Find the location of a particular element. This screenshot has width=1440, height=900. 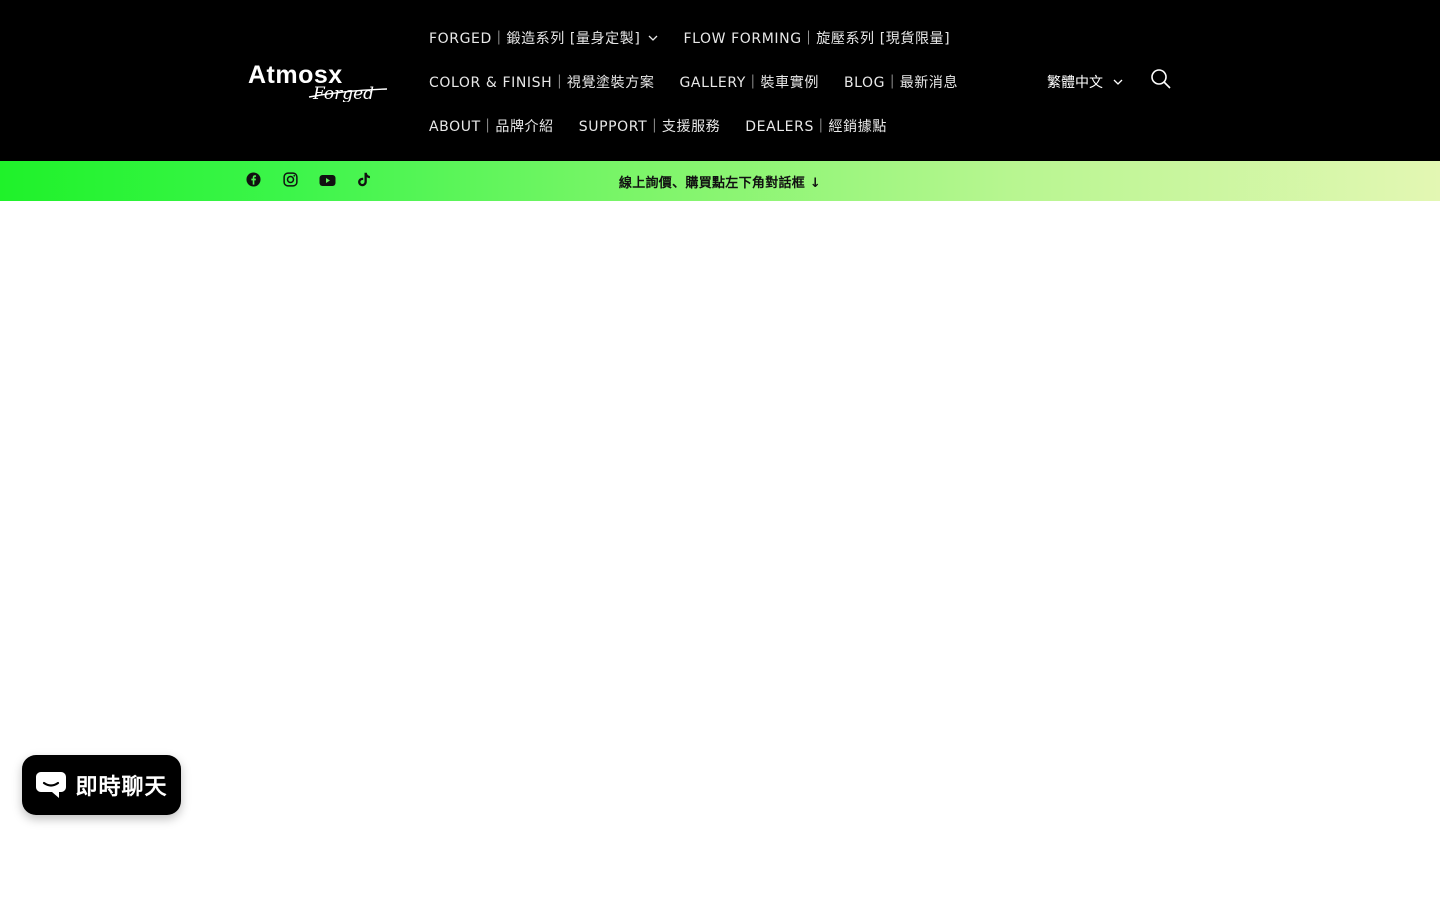

tiktok-icon is located at coordinates (364, 181).